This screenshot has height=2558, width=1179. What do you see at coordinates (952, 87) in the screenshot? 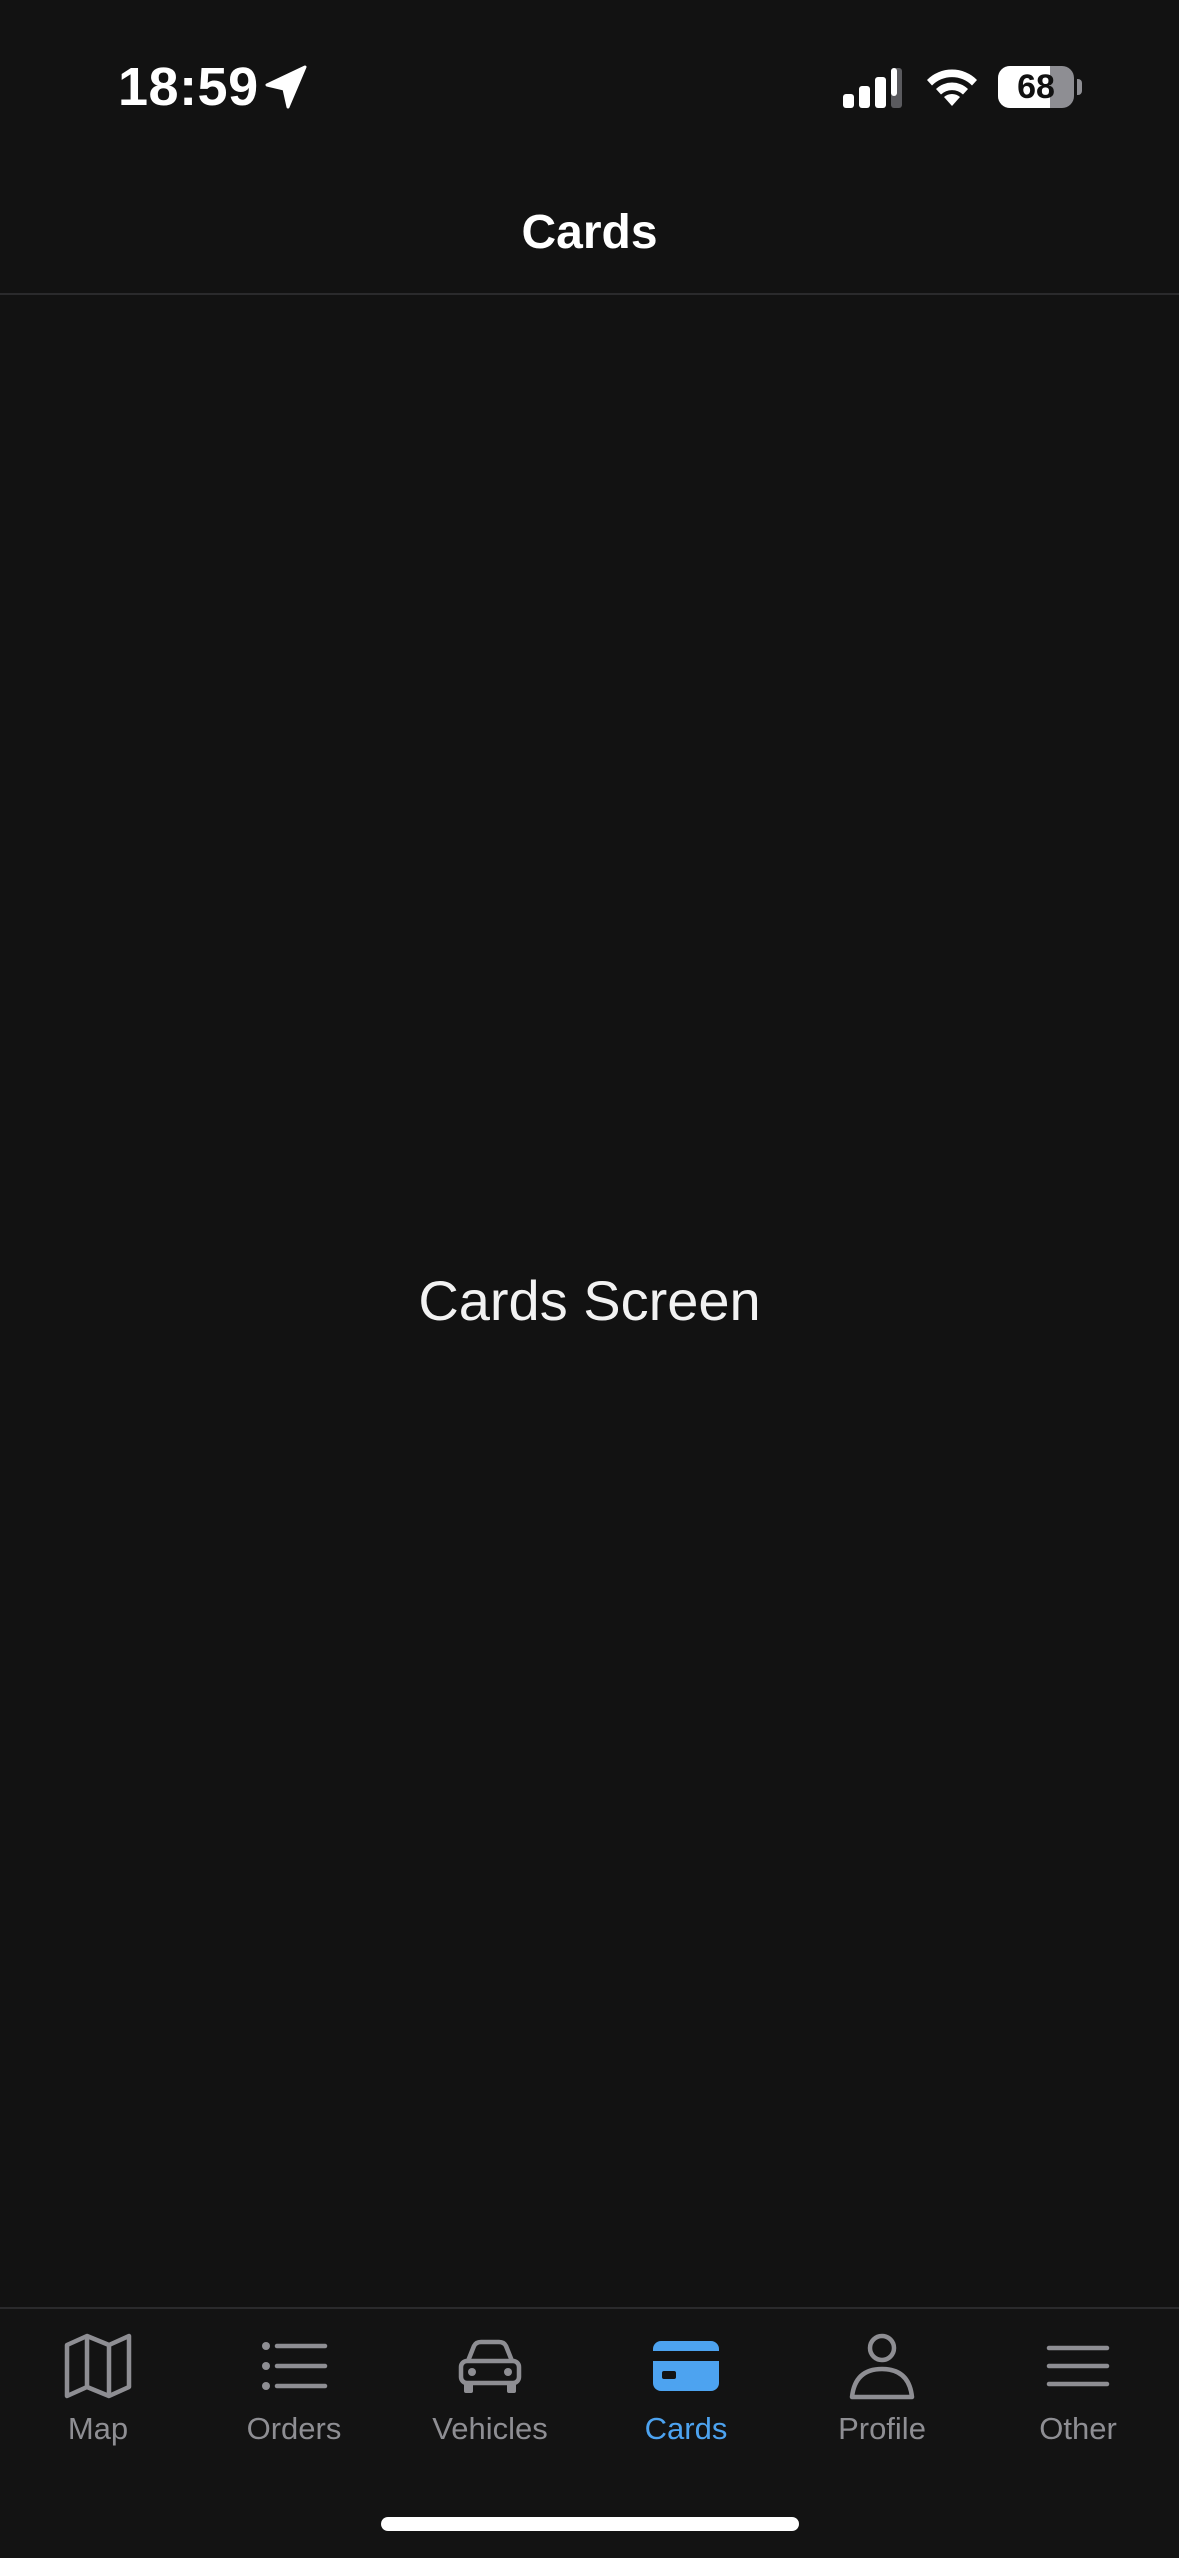
I see `wifi-icon` at bounding box center [952, 87].